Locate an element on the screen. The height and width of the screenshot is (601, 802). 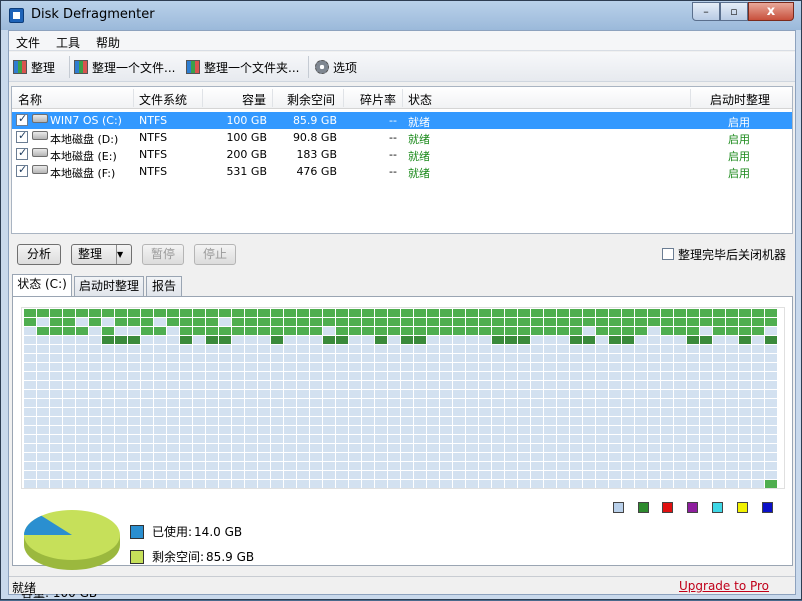
pause-button: 暂停 is located at coordinates (163, 254).